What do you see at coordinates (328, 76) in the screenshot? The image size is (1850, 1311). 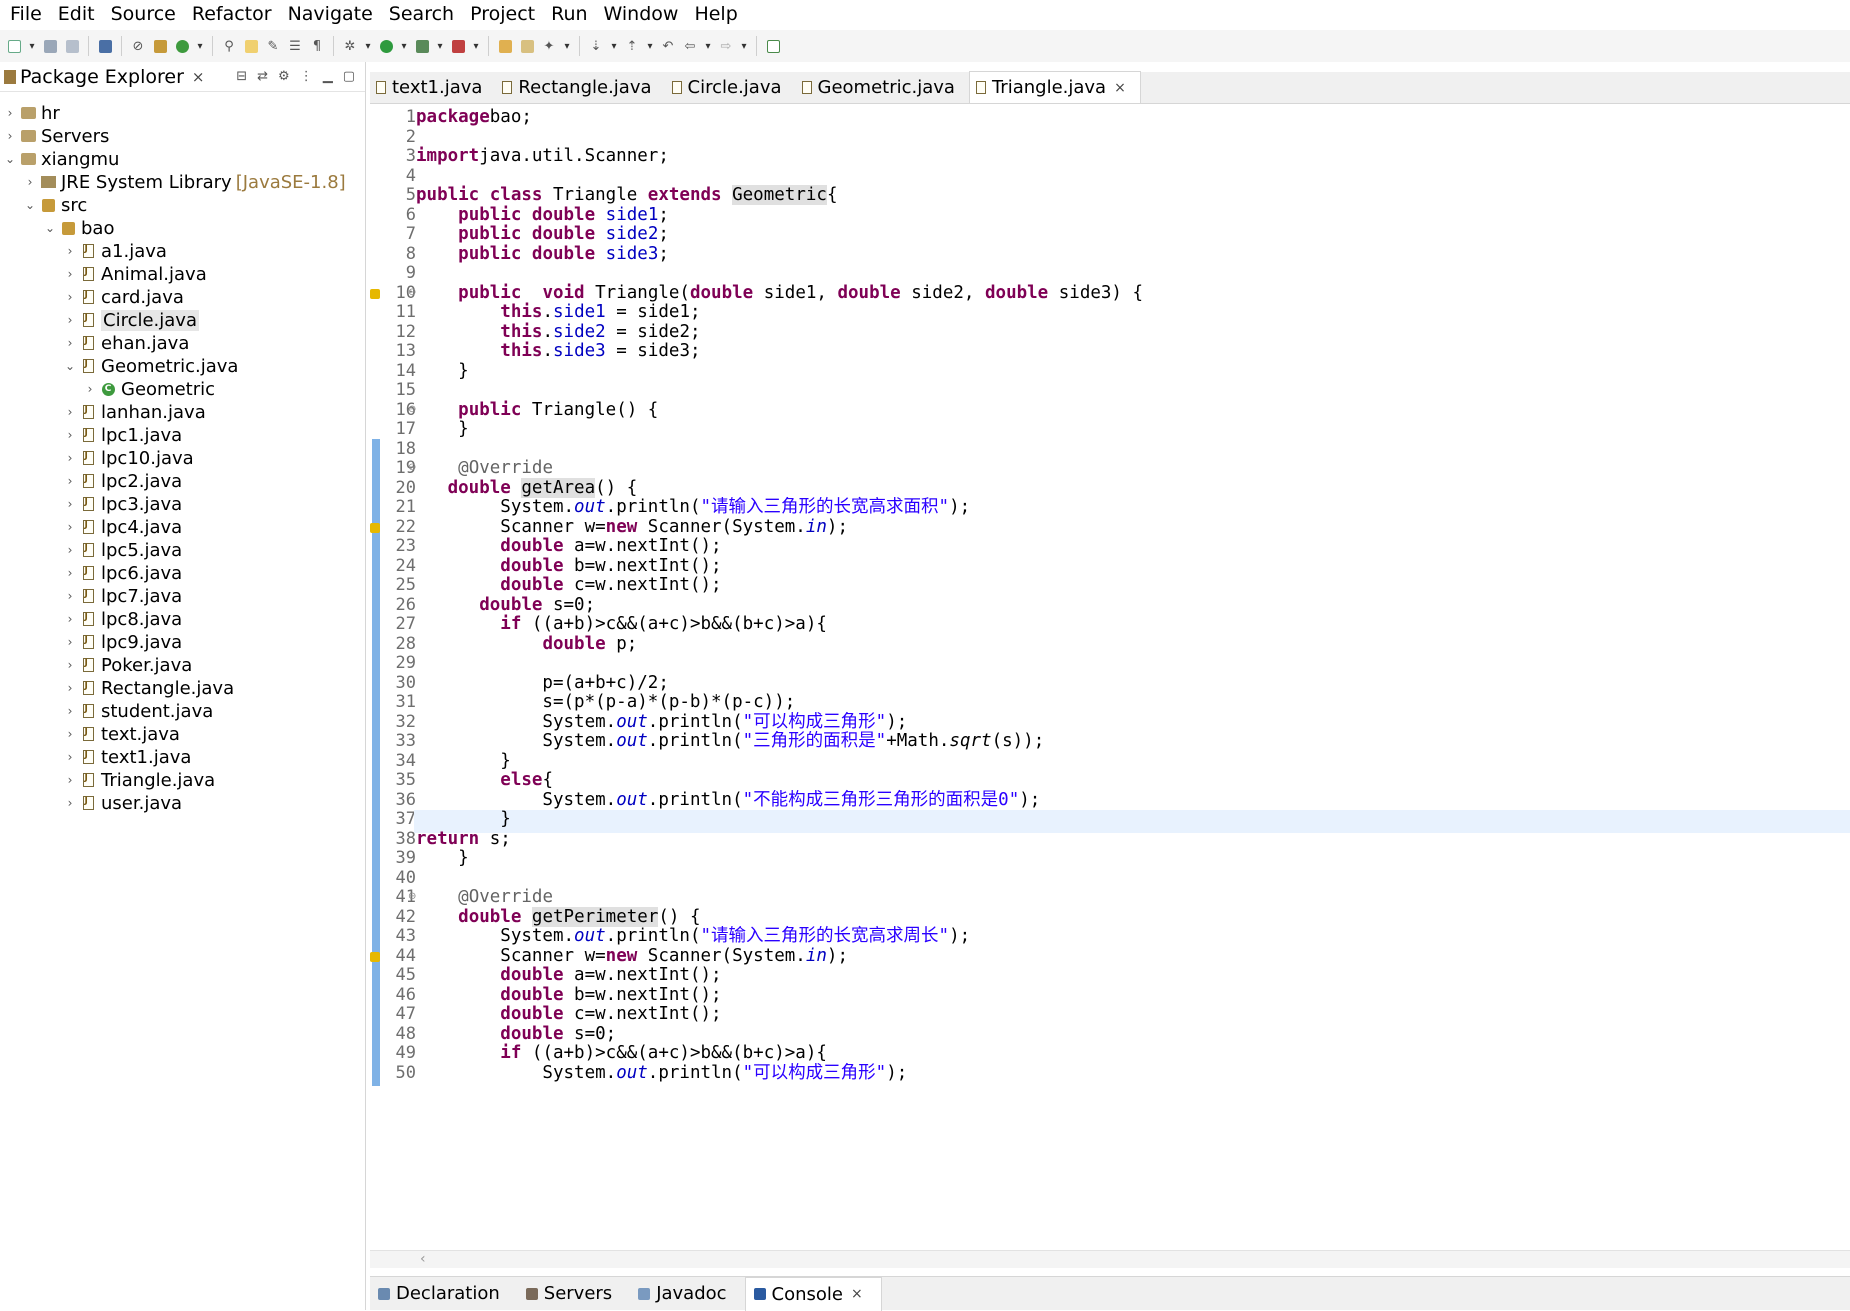 I see `minimize-icon: ▁` at bounding box center [328, 76].